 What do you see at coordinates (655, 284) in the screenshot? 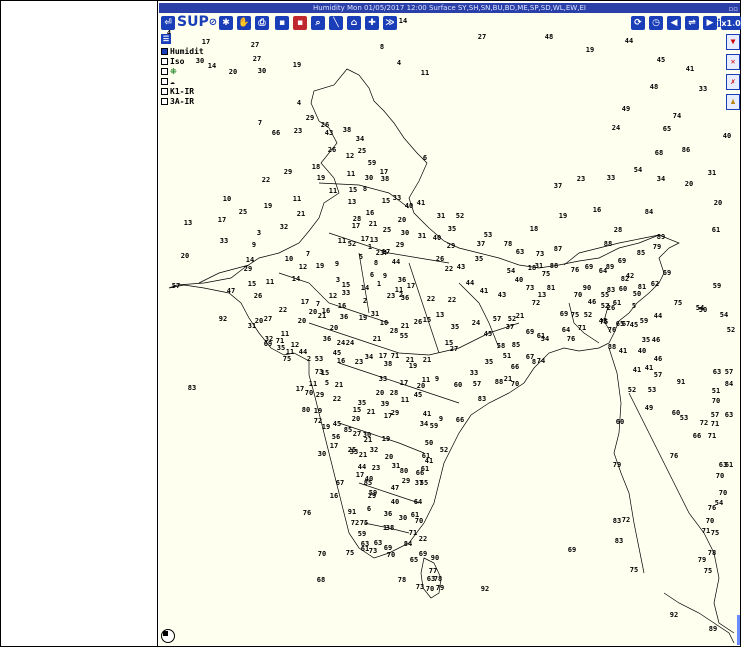
I see `humidity-observation: 62` at bounding box center [655, 284].